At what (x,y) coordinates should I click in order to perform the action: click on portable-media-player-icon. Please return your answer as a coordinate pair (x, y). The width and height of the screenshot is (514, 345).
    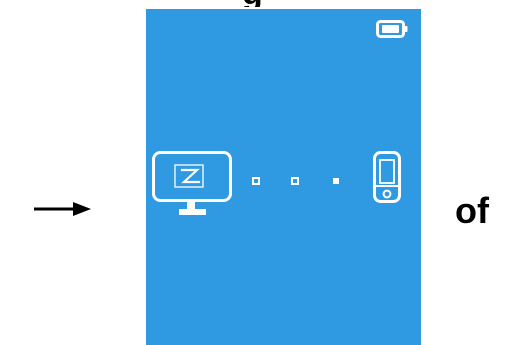
    Looking at the image, I should click on (387, 177).